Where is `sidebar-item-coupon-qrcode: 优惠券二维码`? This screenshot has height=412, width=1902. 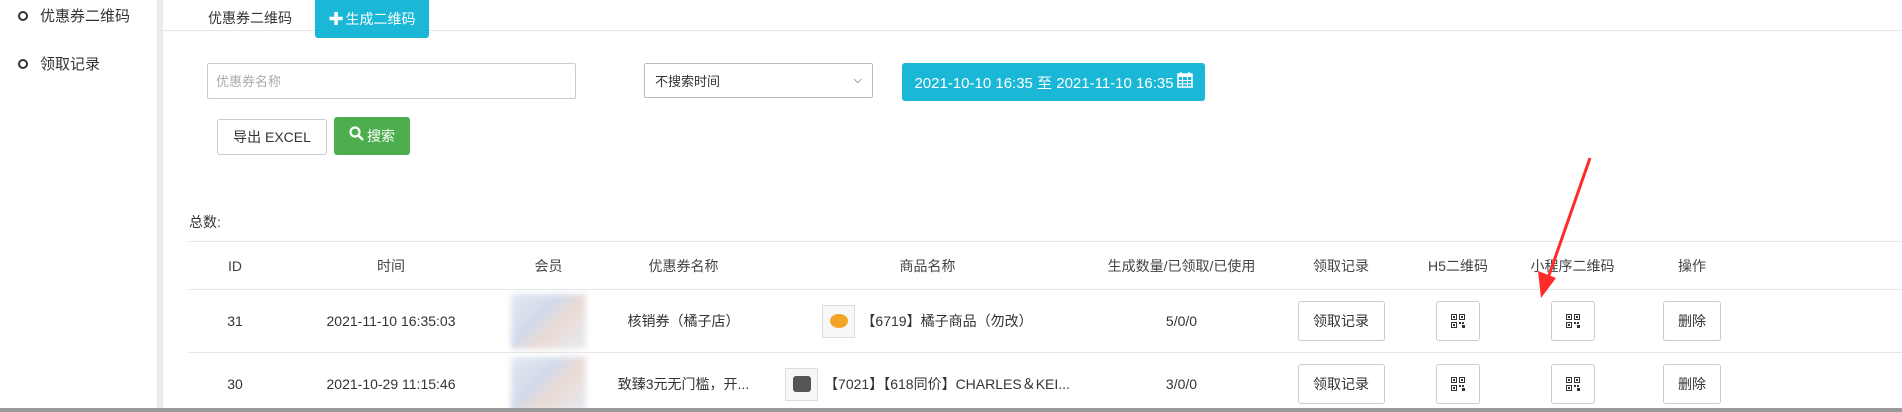
sidebar-item-coupon-qrcode: 优惠券二维码 is located at coordinates (74, 15).